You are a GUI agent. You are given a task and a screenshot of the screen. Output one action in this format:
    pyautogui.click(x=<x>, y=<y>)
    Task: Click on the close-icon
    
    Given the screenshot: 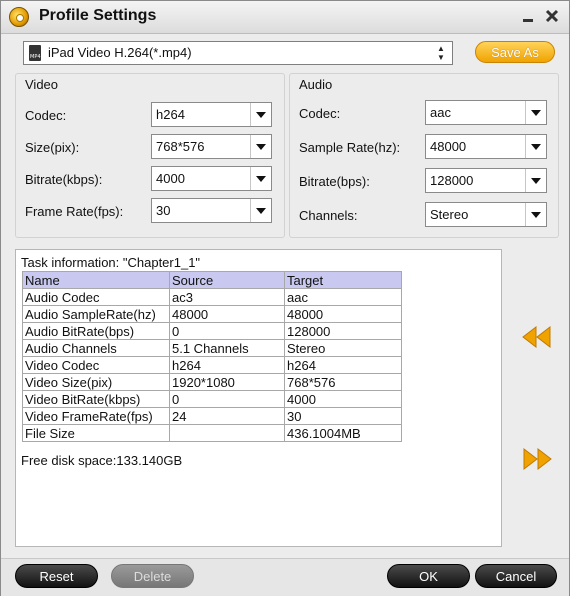 What is the action you would take?
    pyautogui.click(x=552, y=16)
    